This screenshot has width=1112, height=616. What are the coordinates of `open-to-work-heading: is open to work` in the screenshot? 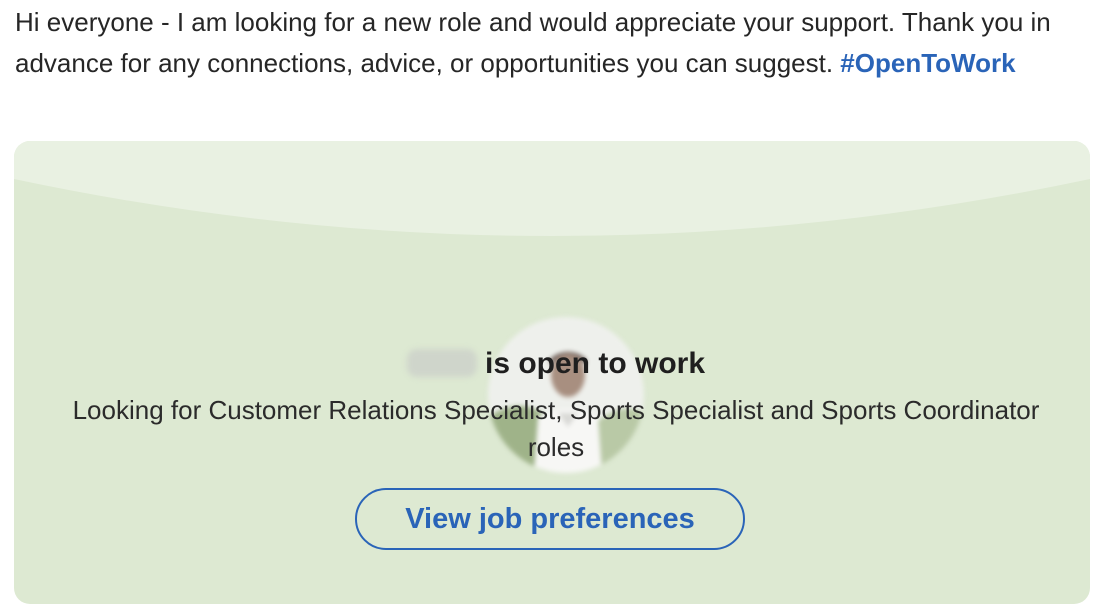 It's located at (556, 364).